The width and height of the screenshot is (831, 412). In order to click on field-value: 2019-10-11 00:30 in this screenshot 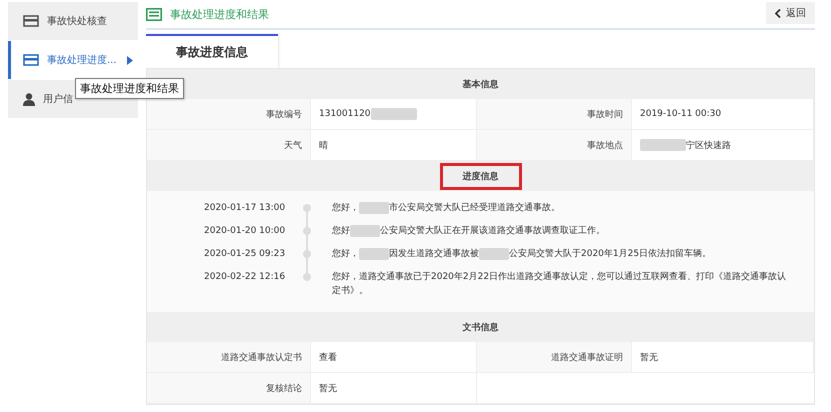, I will do `click(681, 114)`.